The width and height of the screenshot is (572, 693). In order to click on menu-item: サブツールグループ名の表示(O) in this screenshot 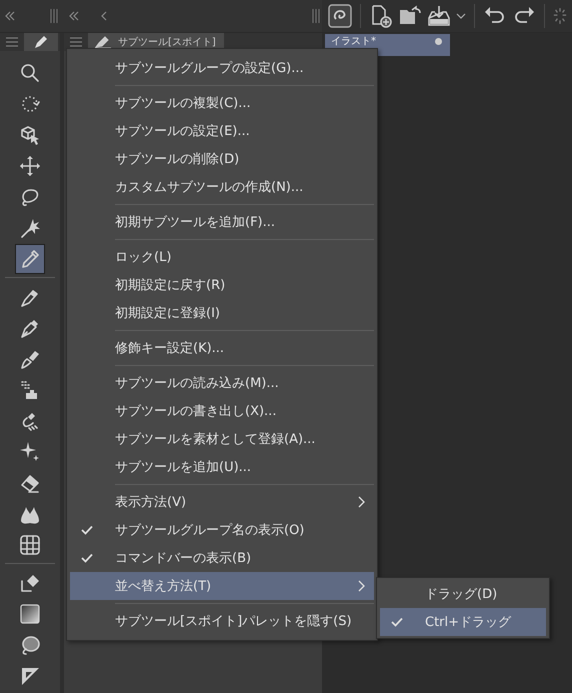, I will do `click(222, 530)`.